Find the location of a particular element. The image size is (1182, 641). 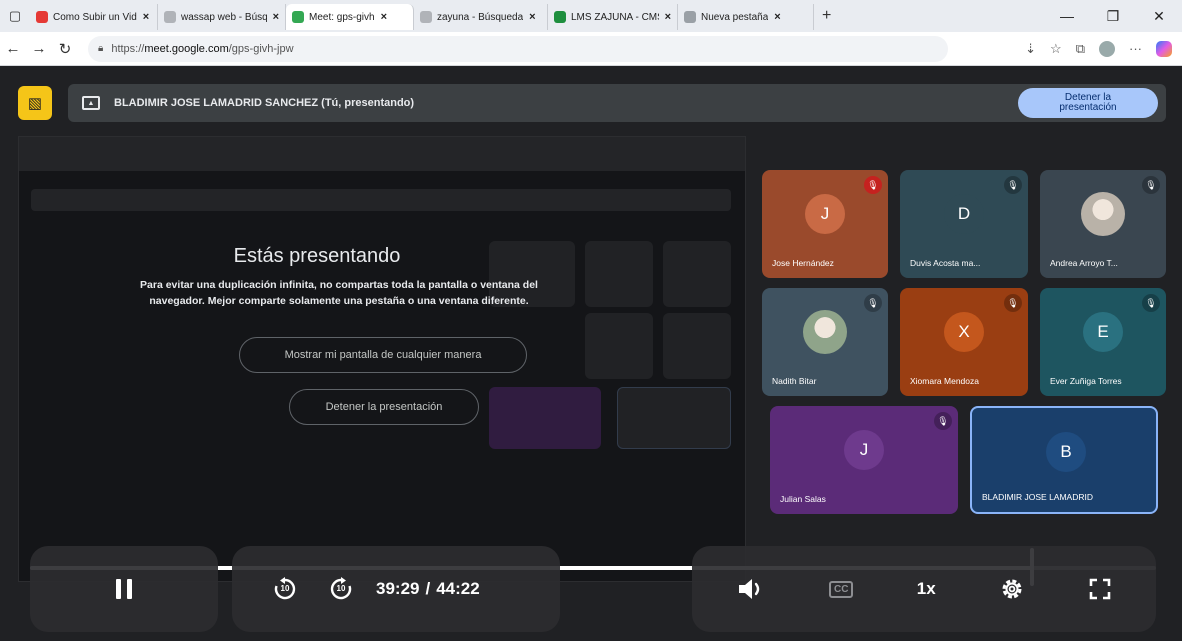

browser-tab: Meet: gps-givh × is located at coordinates (350, 17).